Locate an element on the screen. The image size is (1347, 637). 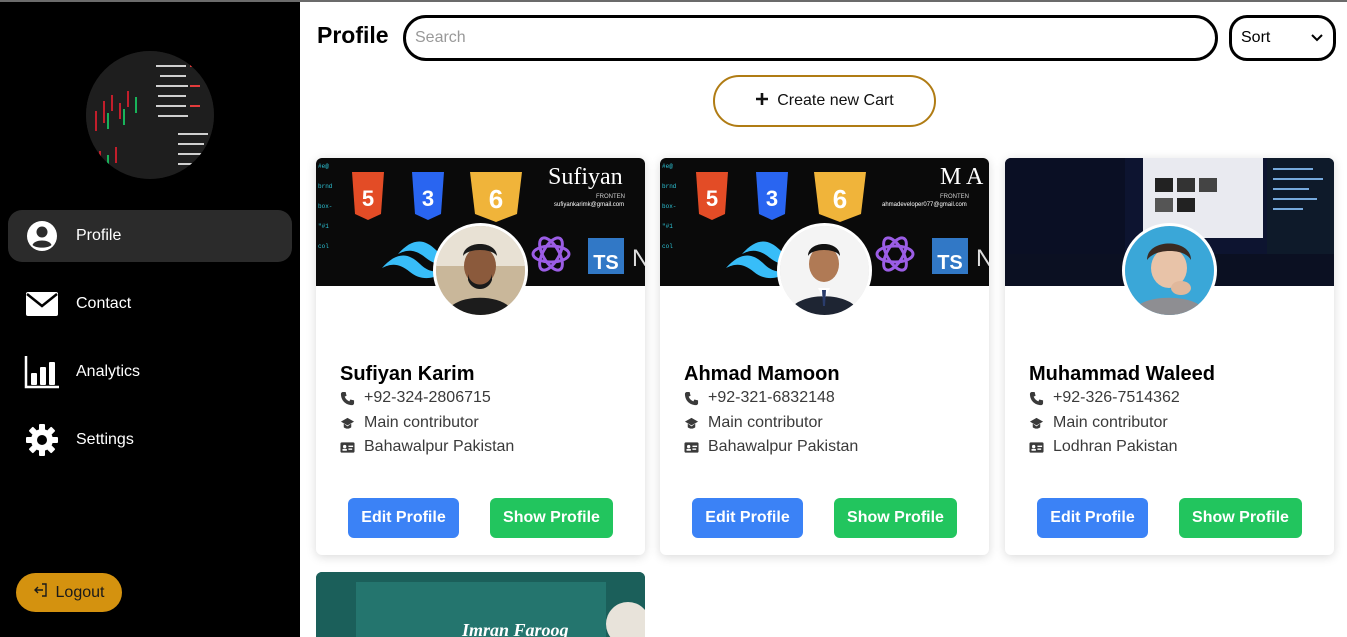
create-new-cart-button: Create new Cart is located at coordinates (824, 101).